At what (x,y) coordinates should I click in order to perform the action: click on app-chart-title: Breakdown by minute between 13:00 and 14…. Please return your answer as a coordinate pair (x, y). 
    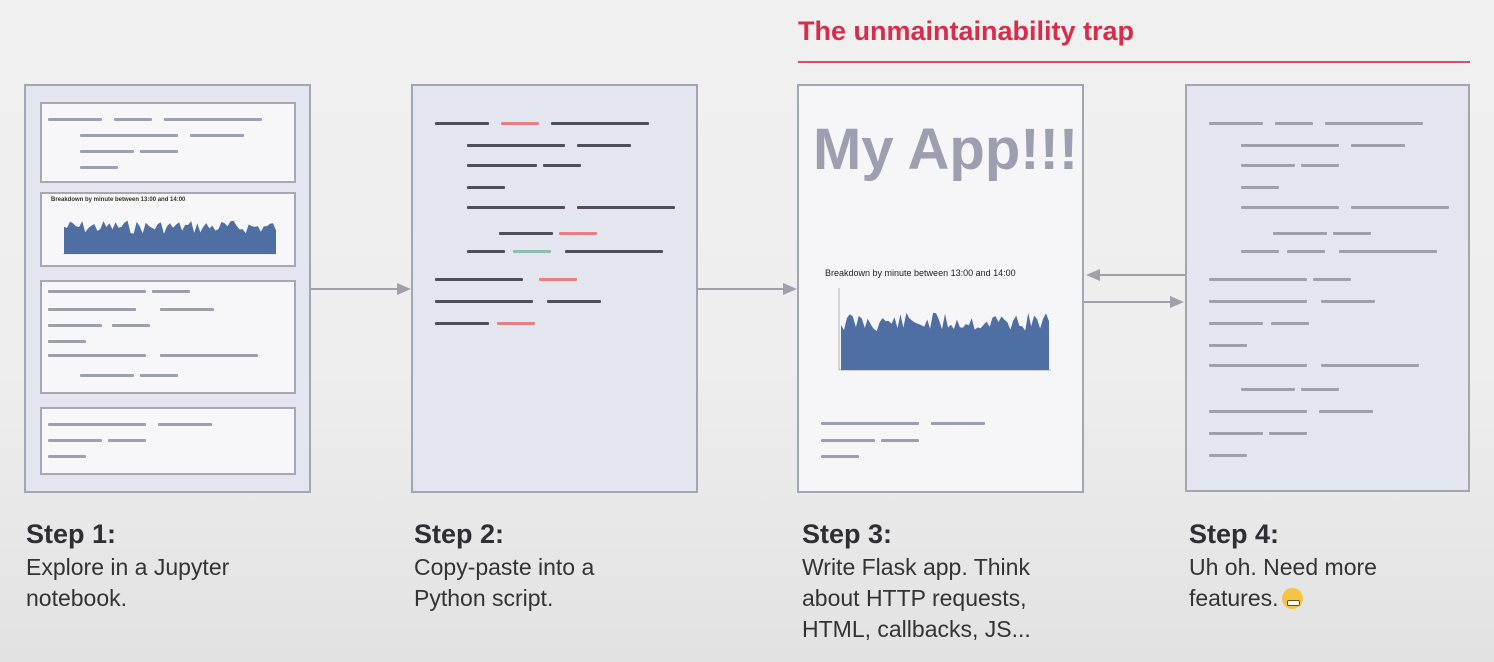
    Looking at the image, I should click on (920, 273).